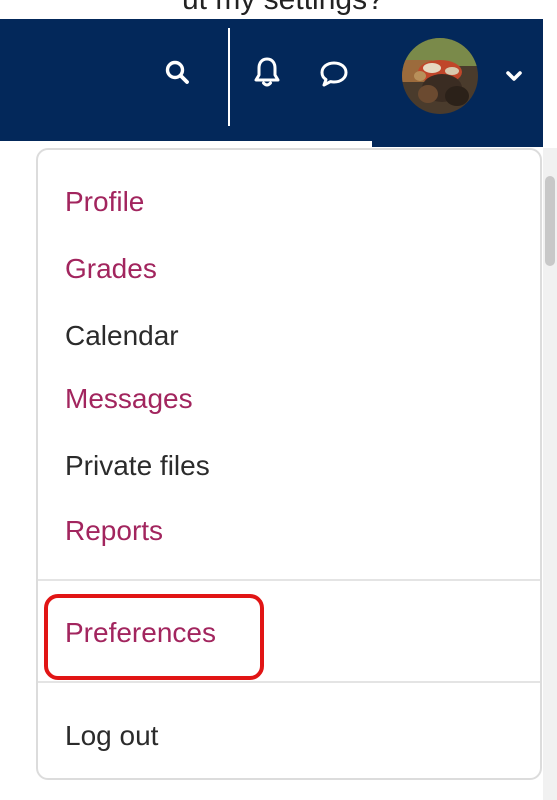  I want to click on page-caption: ut my settings?, so click(278, 9).